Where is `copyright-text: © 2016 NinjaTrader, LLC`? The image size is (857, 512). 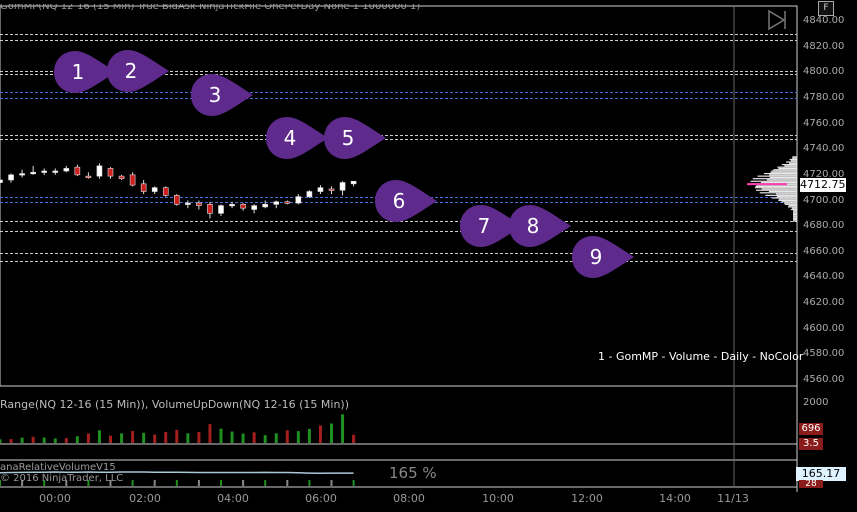 copyright-text: © 2016 NinjaTrader, LLC is located at coordinates (62, 478).